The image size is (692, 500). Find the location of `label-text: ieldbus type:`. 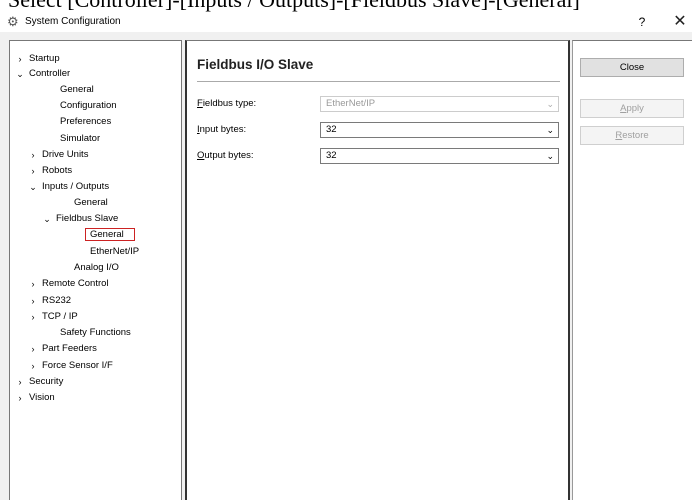

label-text: ieldbus type: is located at coordinates (229, 103).